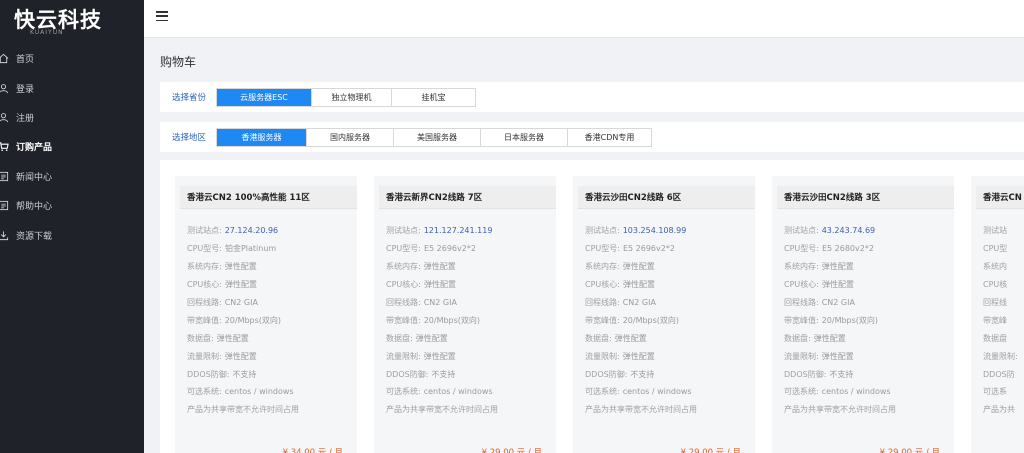 Image resolution: width=1024 pixels, height=453 pixels. I want to click on sidebar-item-downloads: 资源下载, so click(72, 234).